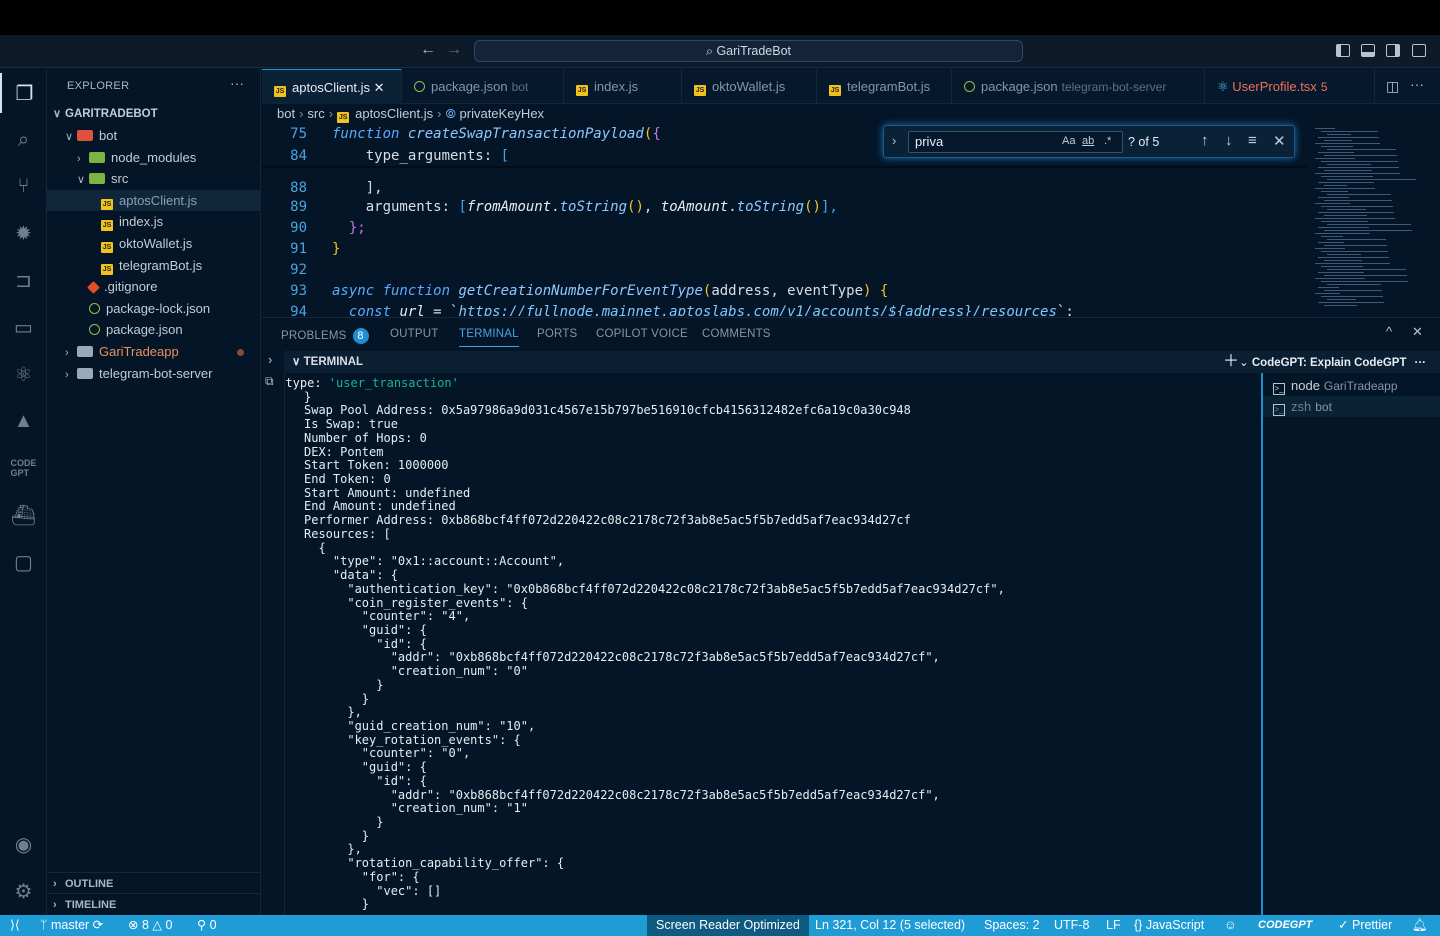  I want to click on codegpt-icon: CODE GPT, so click(23, 468).